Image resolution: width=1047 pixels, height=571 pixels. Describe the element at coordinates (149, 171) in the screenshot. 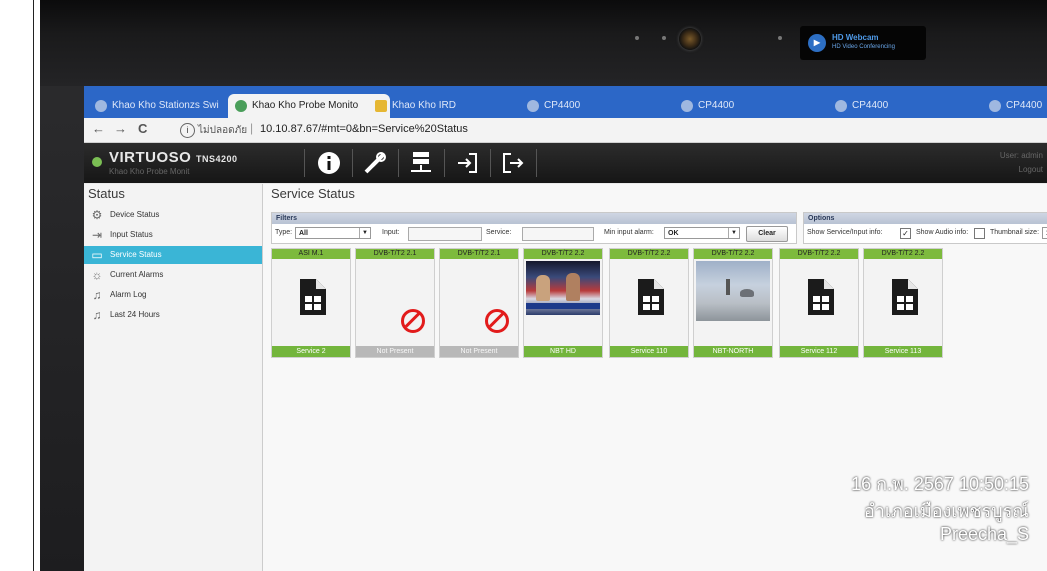

I see `brand-subtitle: Khao Kho Probe Monit` at that location.